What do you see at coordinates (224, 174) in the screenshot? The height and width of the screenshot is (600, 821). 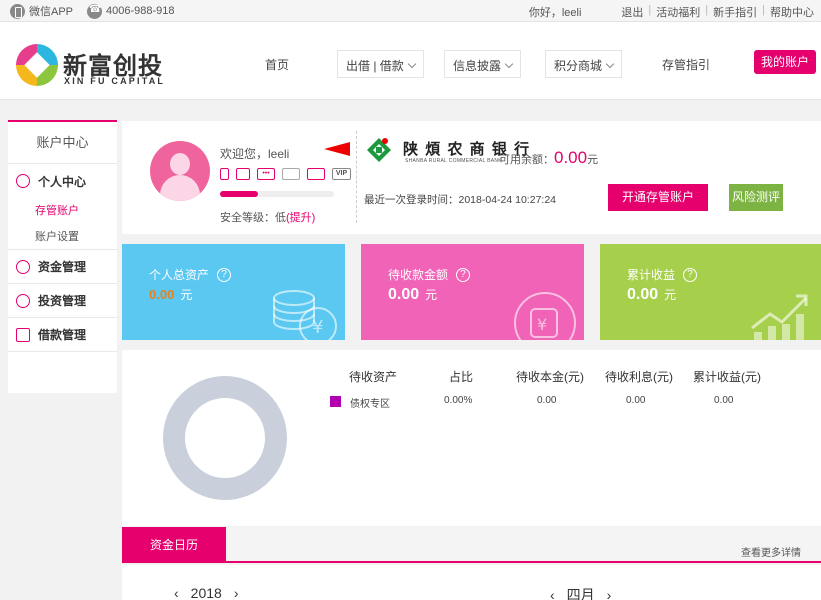 I see `mobile-verify-icon` at bounding box center [224, 174].